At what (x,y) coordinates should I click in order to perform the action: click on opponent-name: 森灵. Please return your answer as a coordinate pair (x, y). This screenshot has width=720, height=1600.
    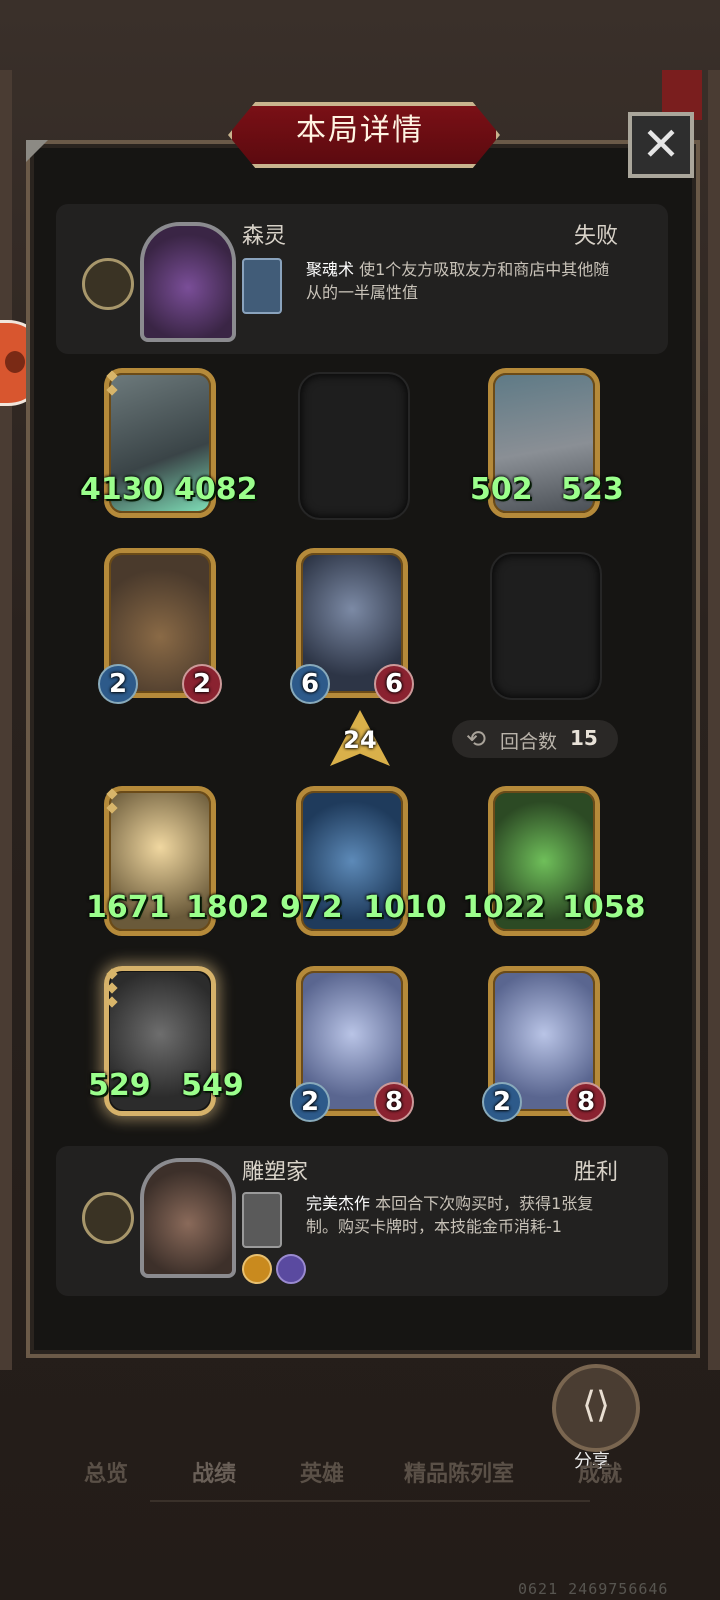
    Looking at the image, I should click on (264, 236).